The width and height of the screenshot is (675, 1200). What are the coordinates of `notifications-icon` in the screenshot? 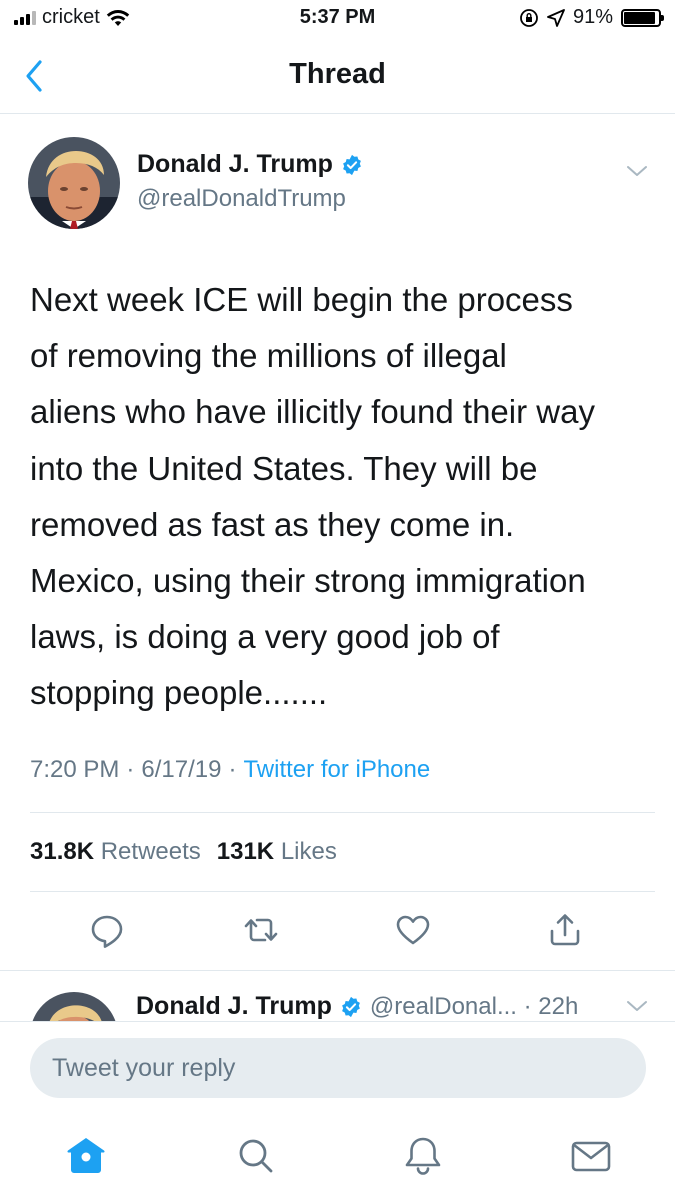 It's located at (423, 1156).